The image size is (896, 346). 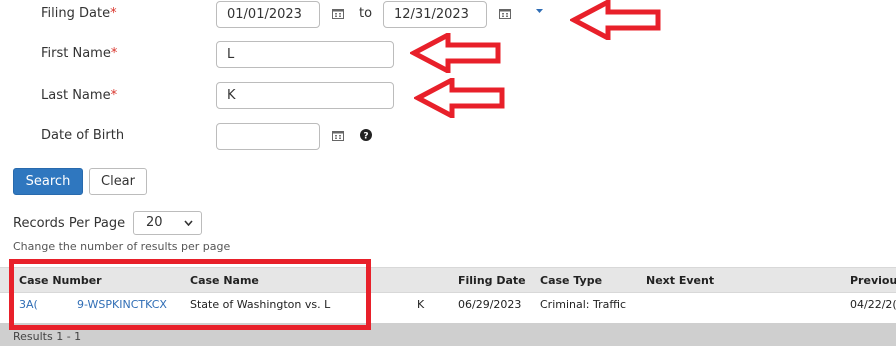 I want to click on caret-down-icon, so click(x=539, y=11).